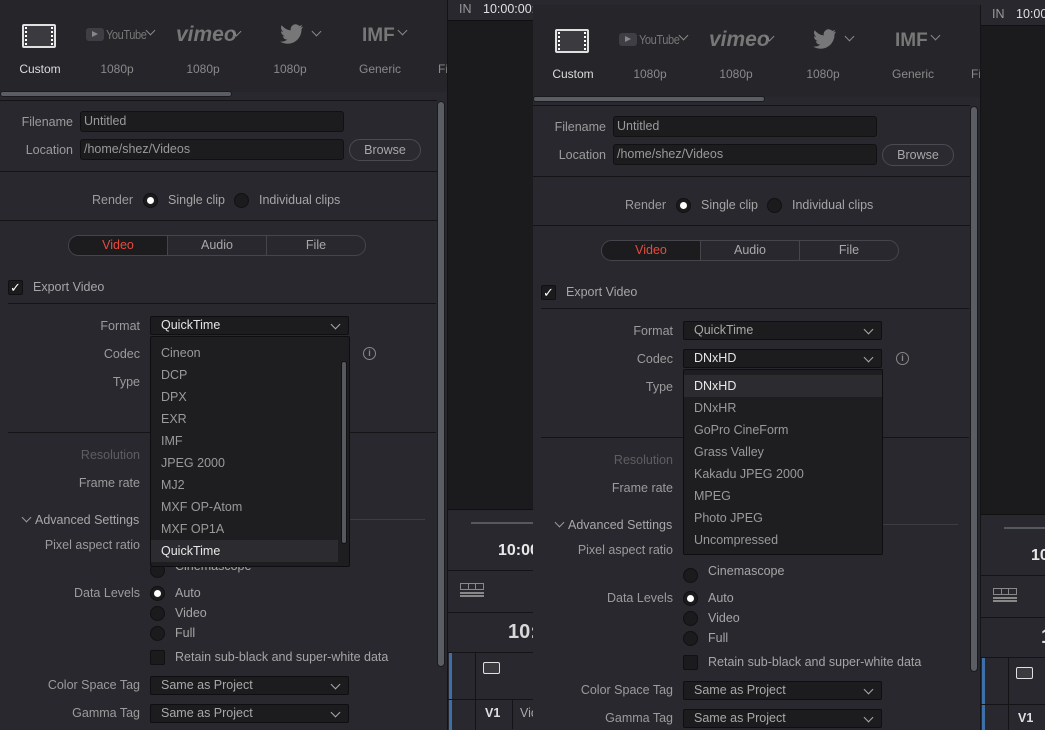  I want to click on codec-option: DNxHD, so click(783, 386).